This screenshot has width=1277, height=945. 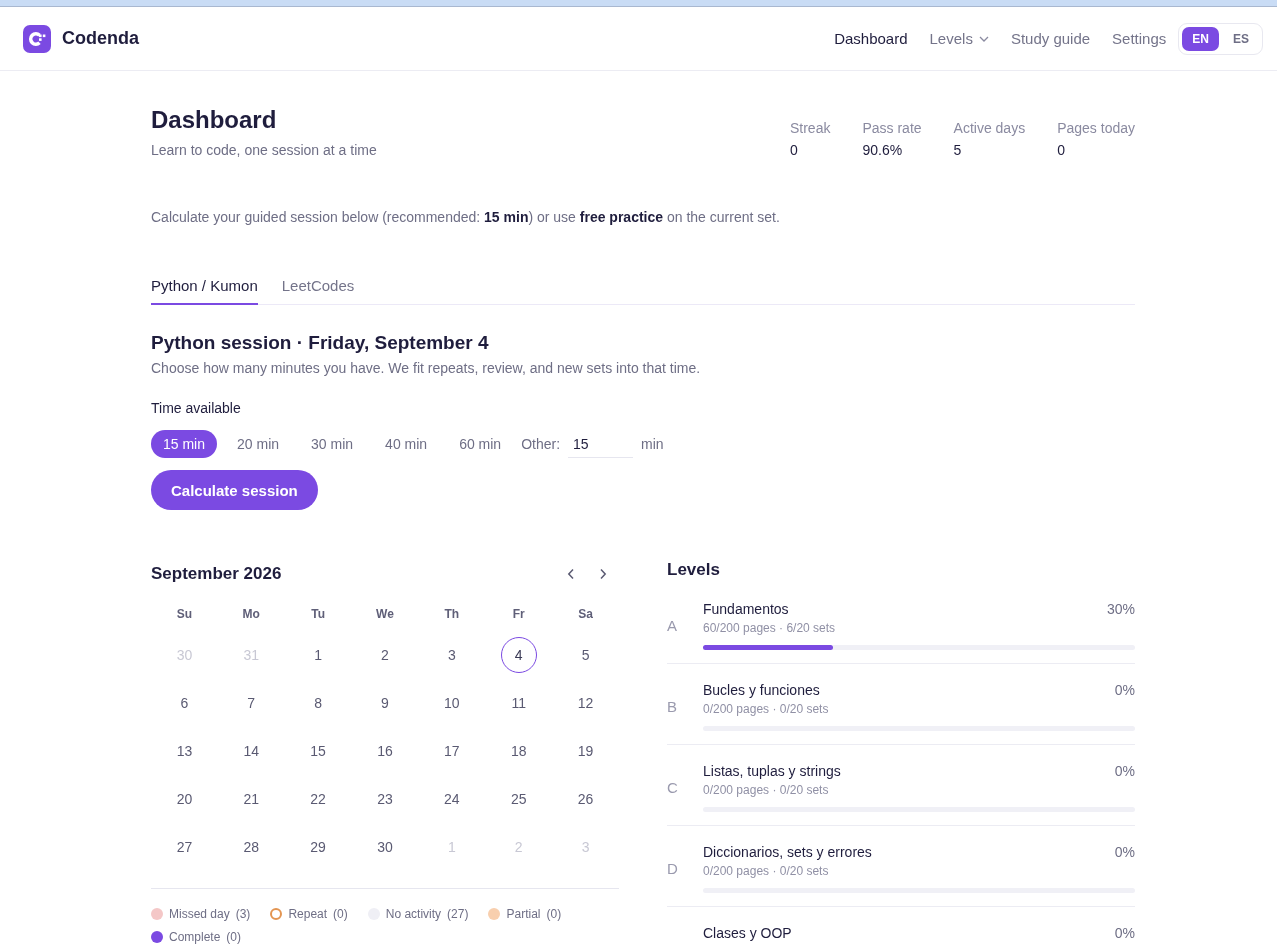 What do you see at coordinates (196, 408) in the screenshot?
I see `time-label: Time available` at bounding box center [196, 408].